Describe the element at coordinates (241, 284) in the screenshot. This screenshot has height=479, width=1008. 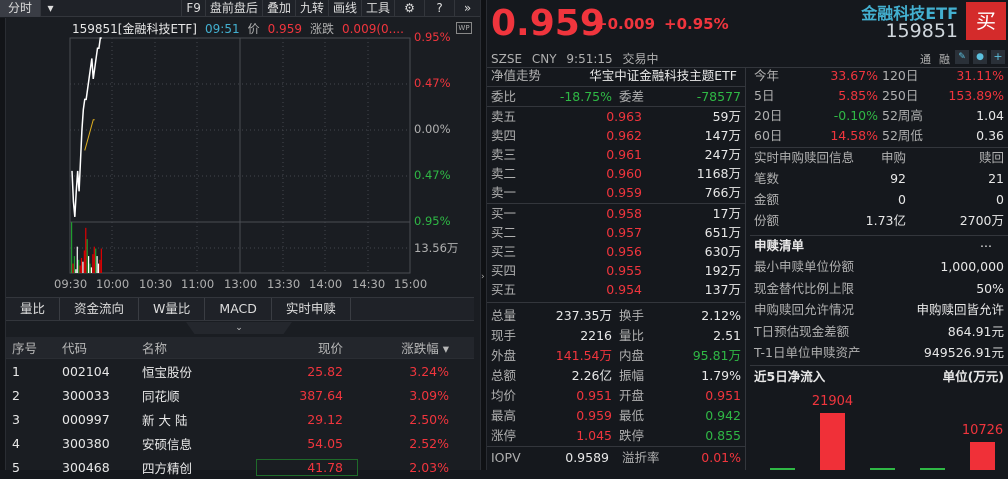
I see `x-tick: 13:00` at that location.